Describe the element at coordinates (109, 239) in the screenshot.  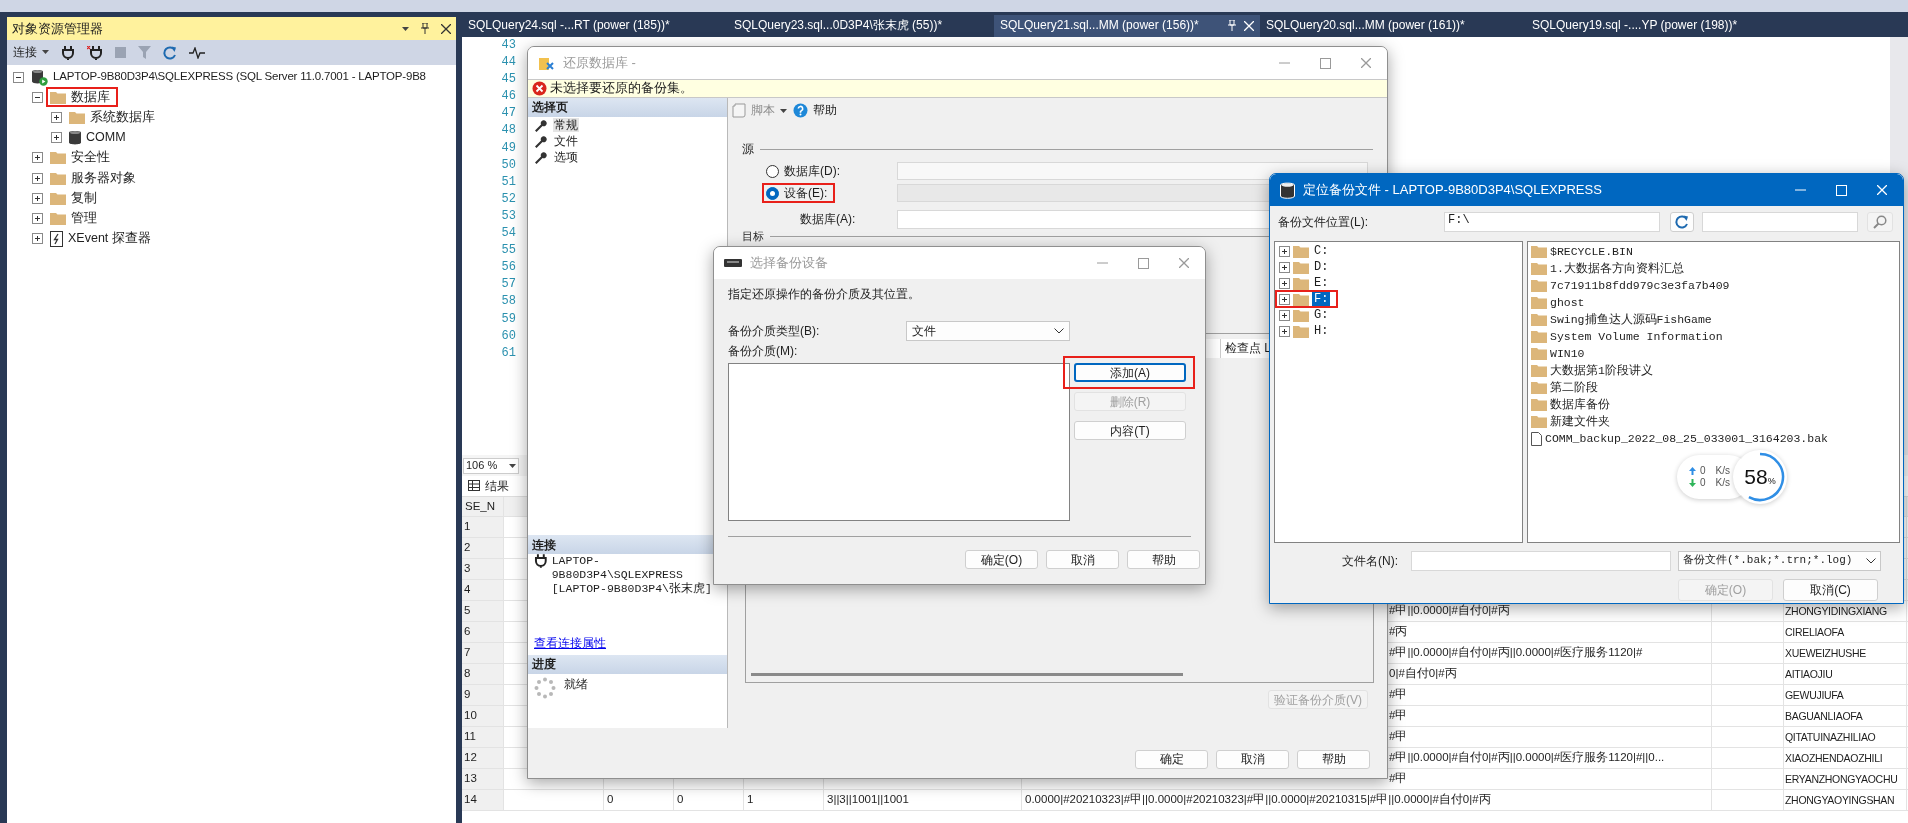
I see `tree-item: XEvent 探查器` at that location.